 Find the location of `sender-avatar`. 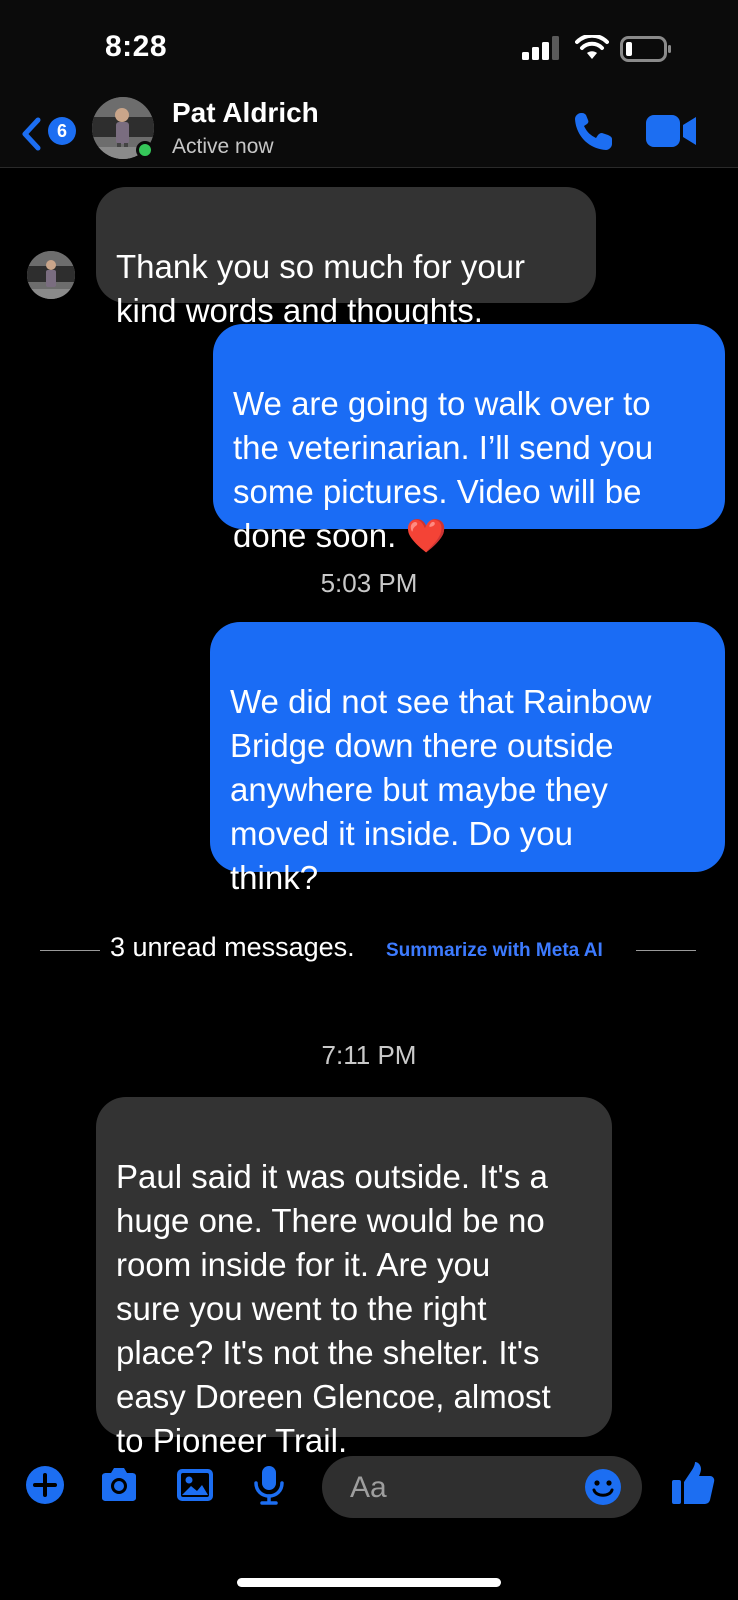

sender-avatar is located at coordinates (51, 275).